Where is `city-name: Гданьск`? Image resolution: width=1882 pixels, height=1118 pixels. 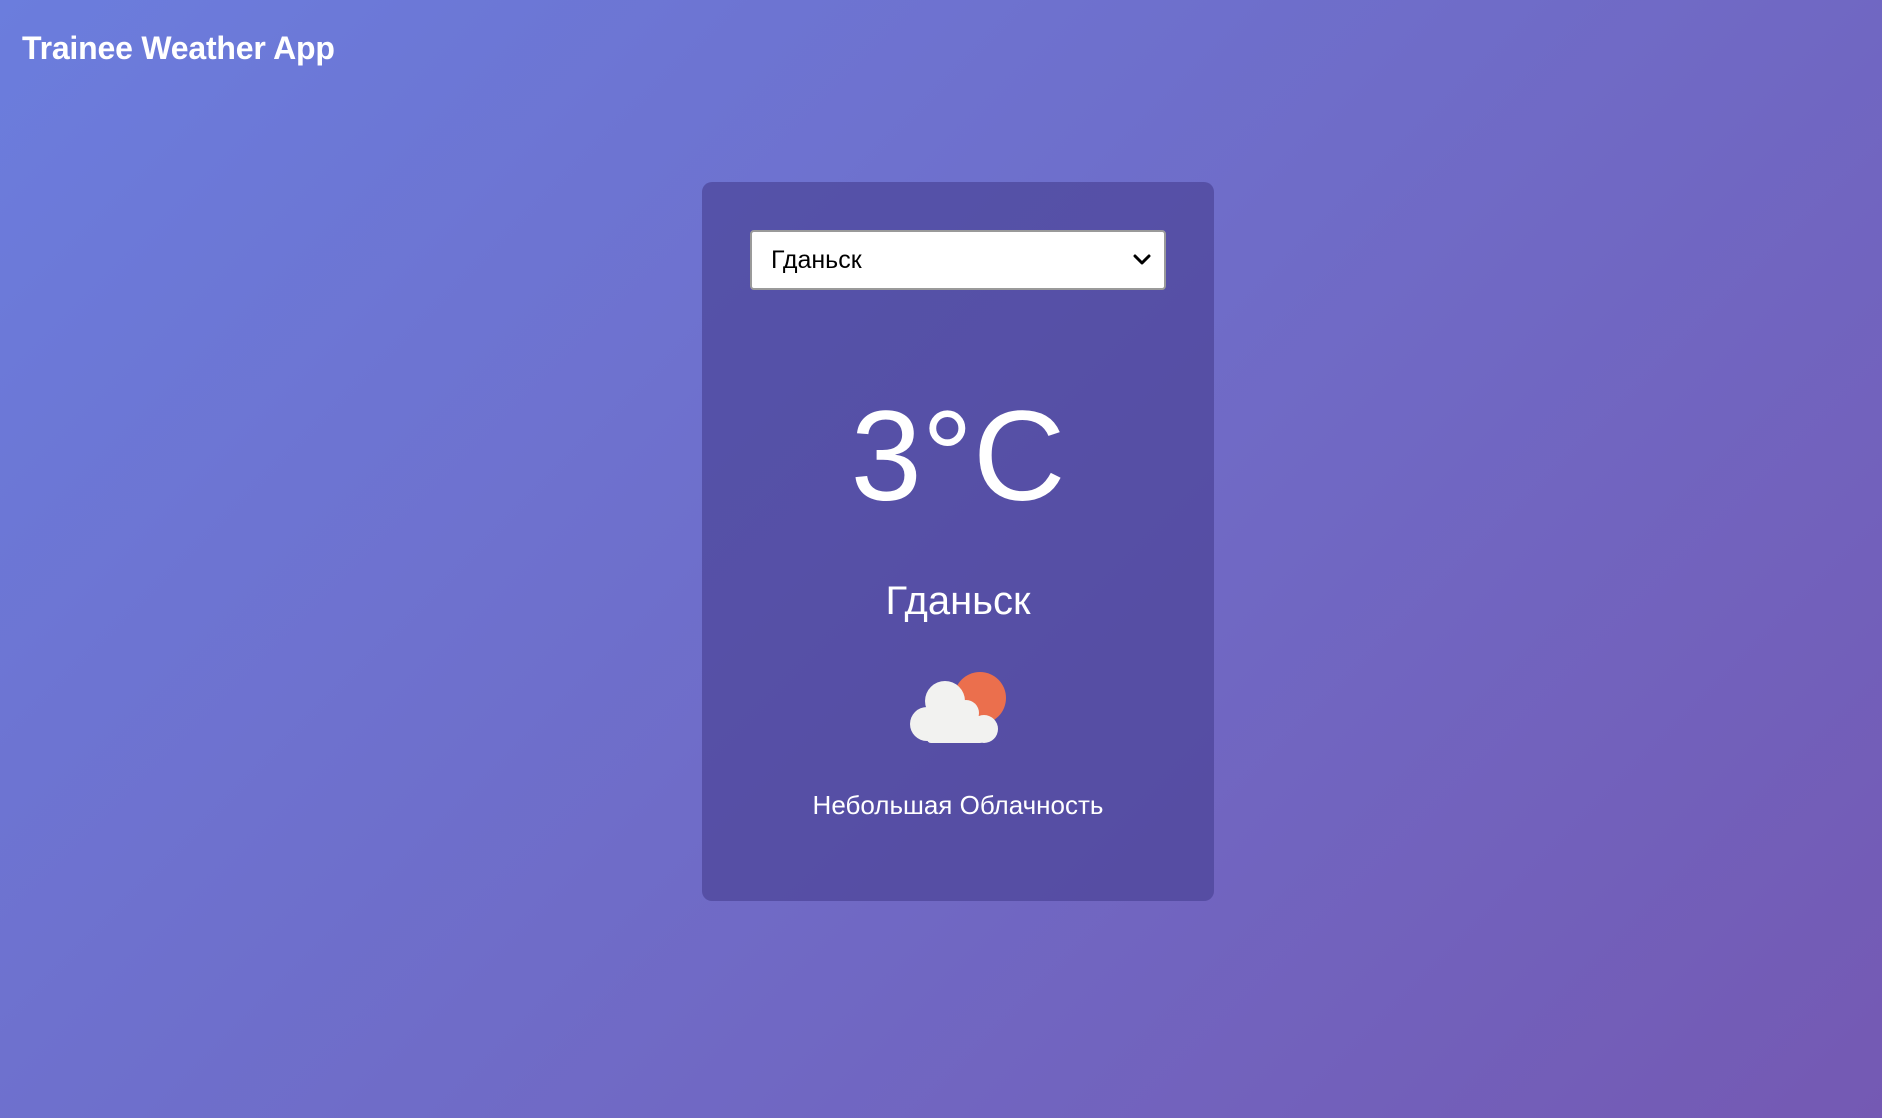
city-name: Гданьск is located at coordinates (958, 601).